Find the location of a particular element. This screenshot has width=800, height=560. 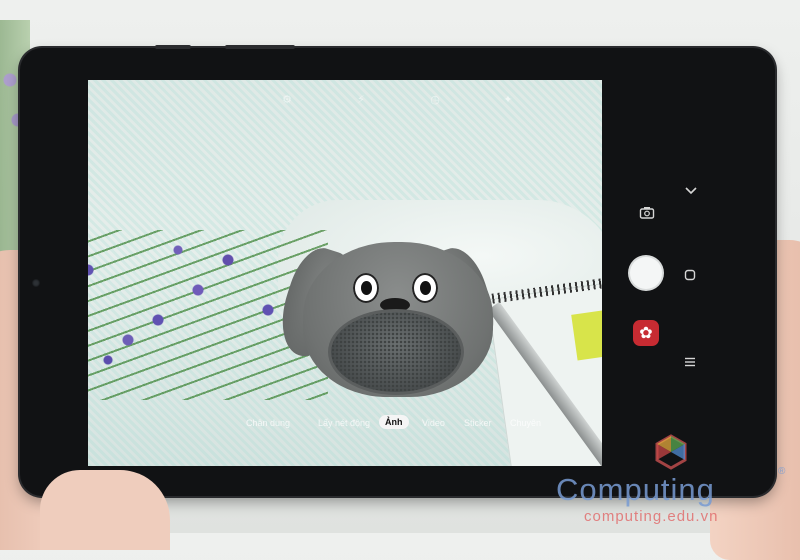

flash-icon: ⚡ is located at coordinates (361, 100).